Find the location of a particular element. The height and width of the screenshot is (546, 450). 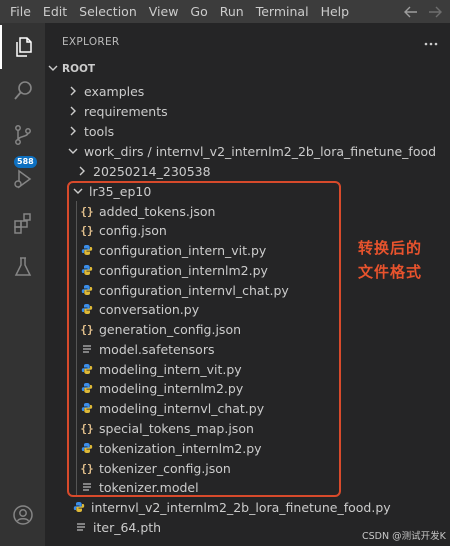

folder-item: 20250214_230538 is located at coordinates (143, 171).